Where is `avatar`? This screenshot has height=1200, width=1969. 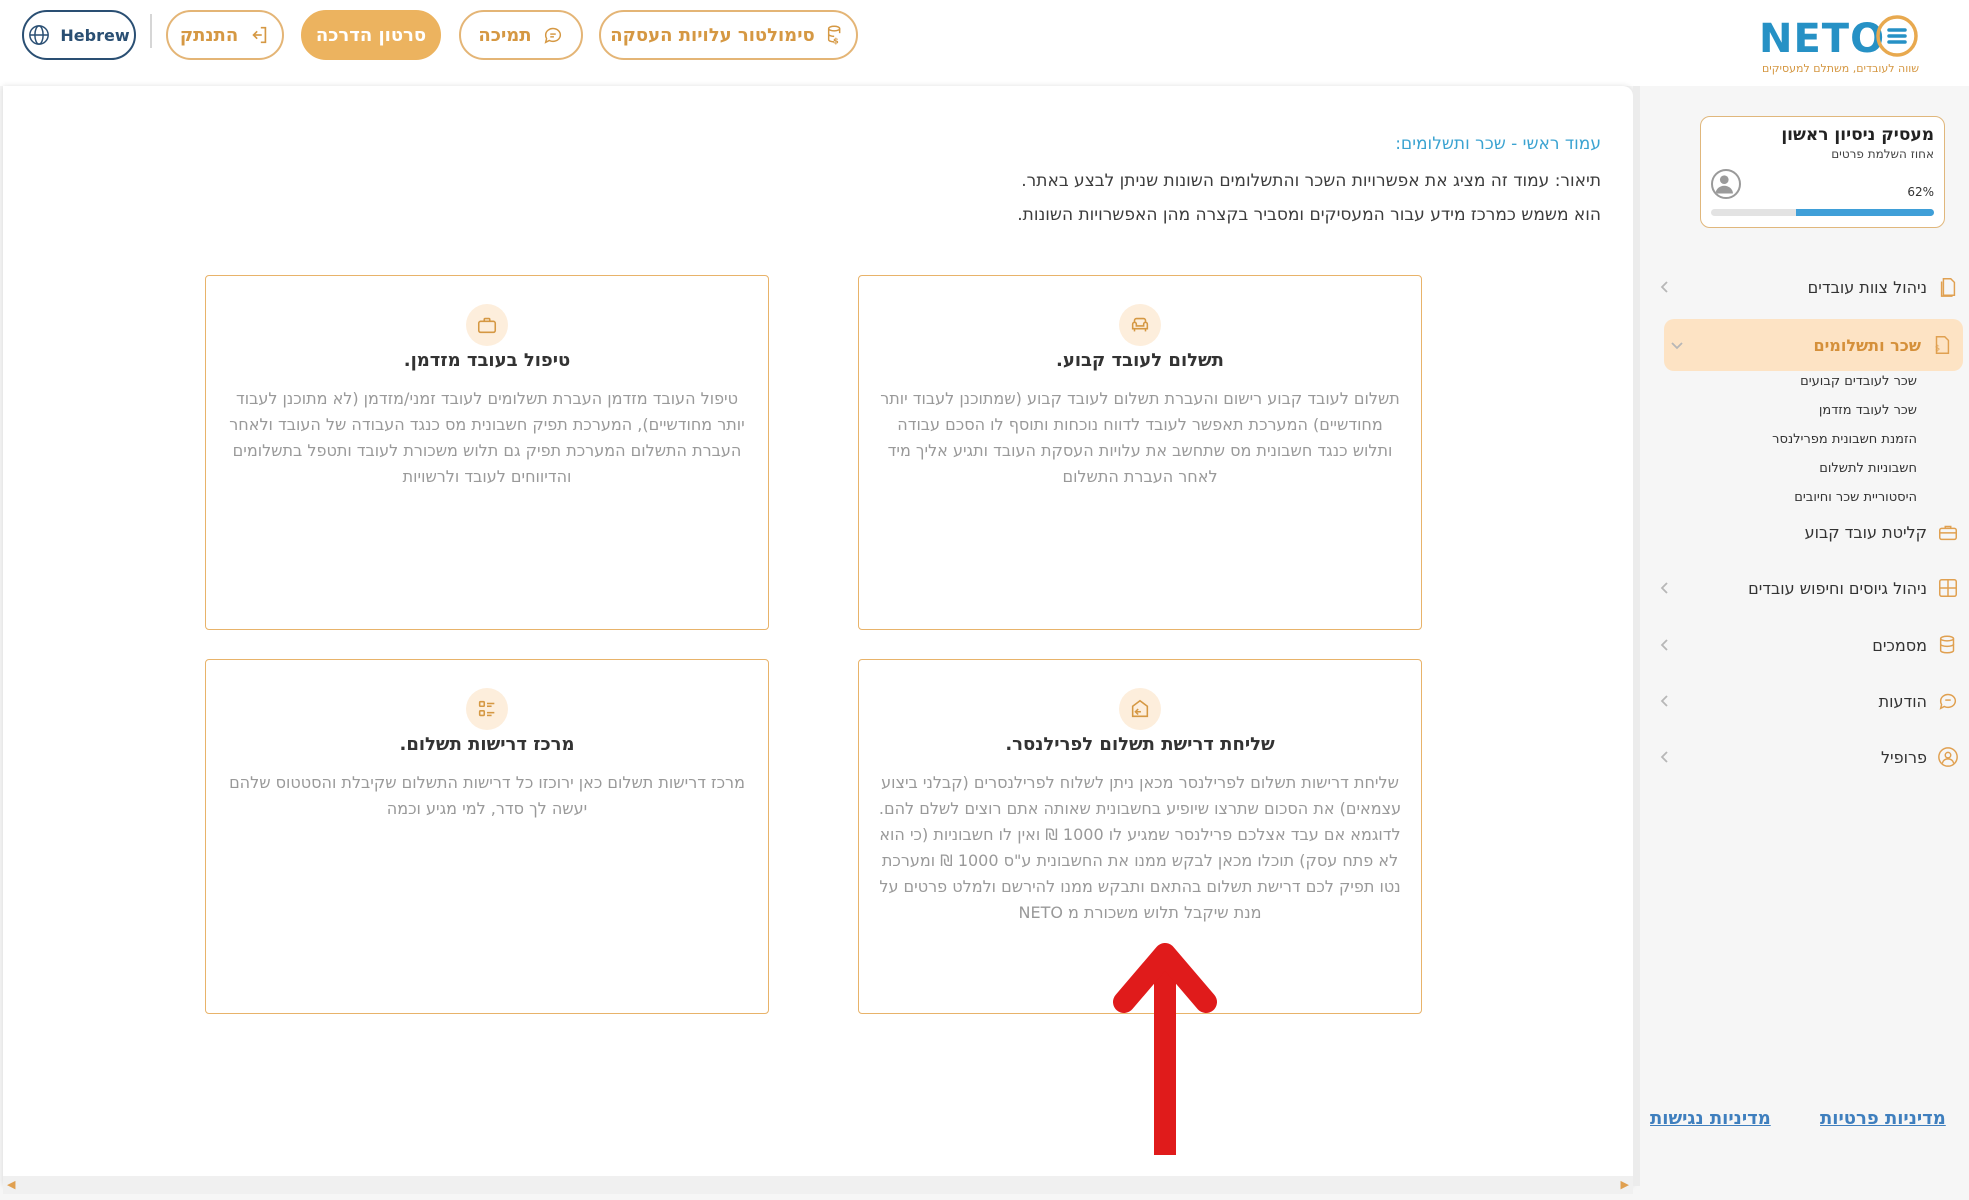 avatar is located at coordinates (1726, 184).